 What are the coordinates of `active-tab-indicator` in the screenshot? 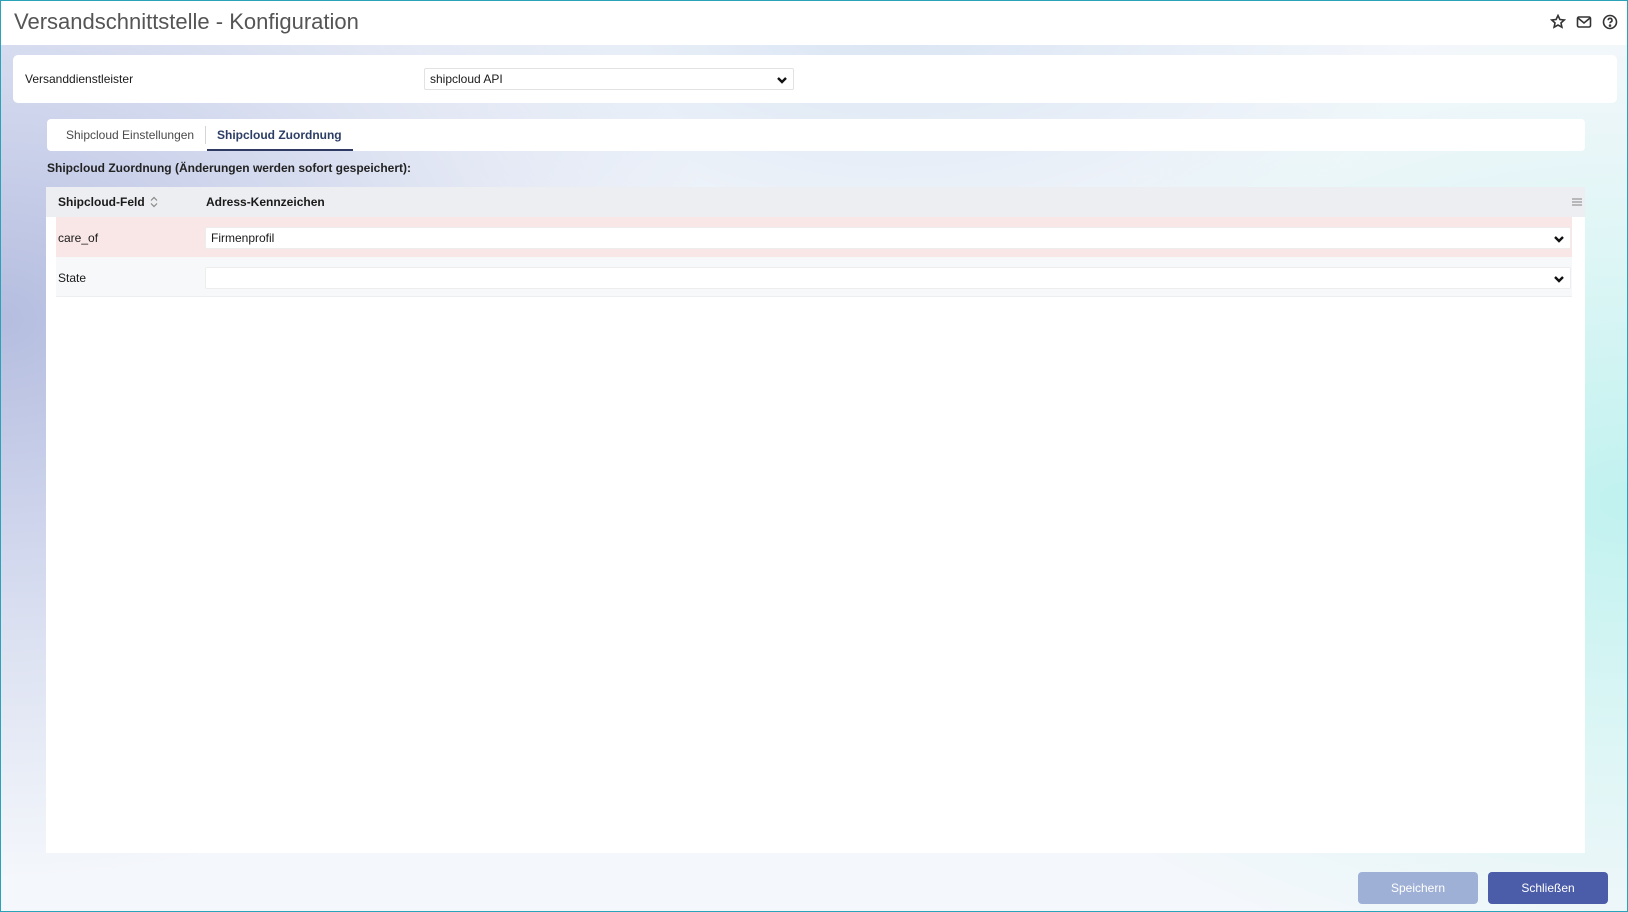 It's located at (280, 150).